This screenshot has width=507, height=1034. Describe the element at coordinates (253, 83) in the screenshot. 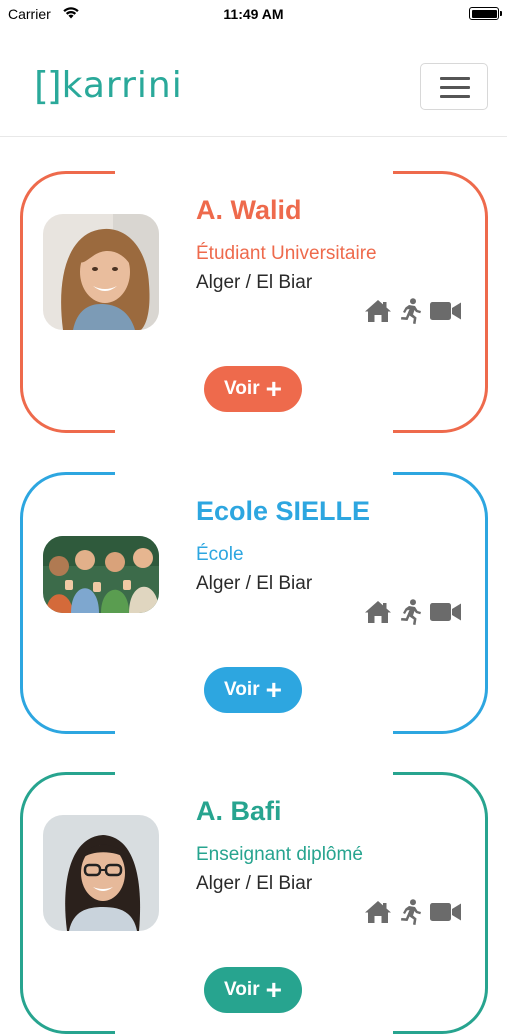

I see `app-header: [] karrini` at that location.